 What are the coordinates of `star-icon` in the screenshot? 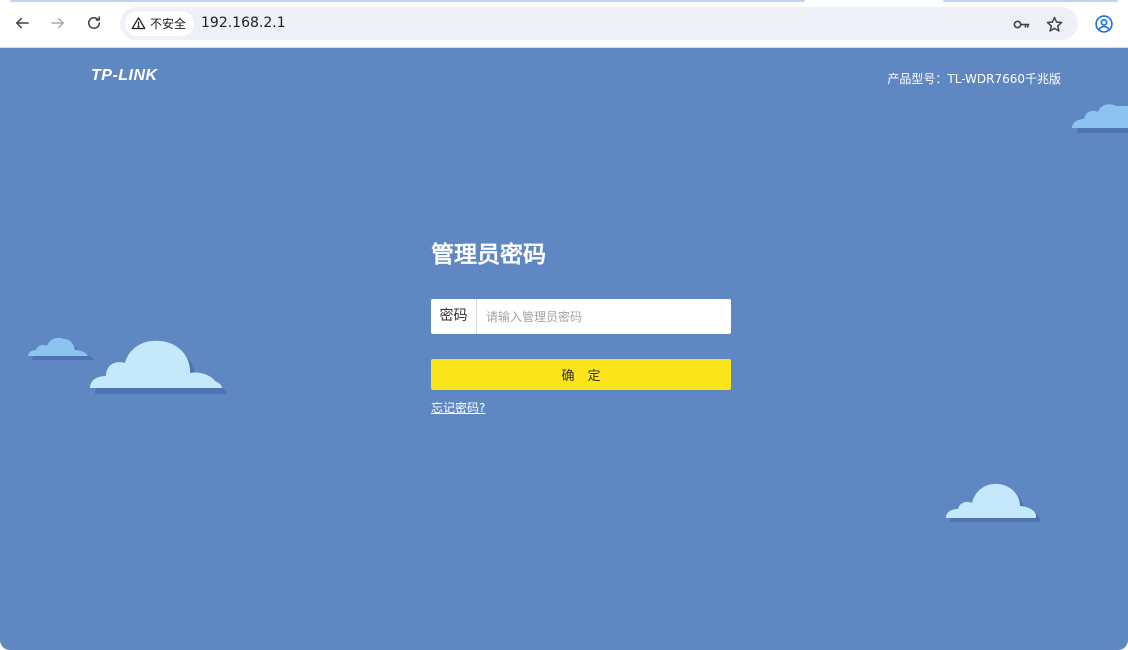 It's located at (1054, 24).